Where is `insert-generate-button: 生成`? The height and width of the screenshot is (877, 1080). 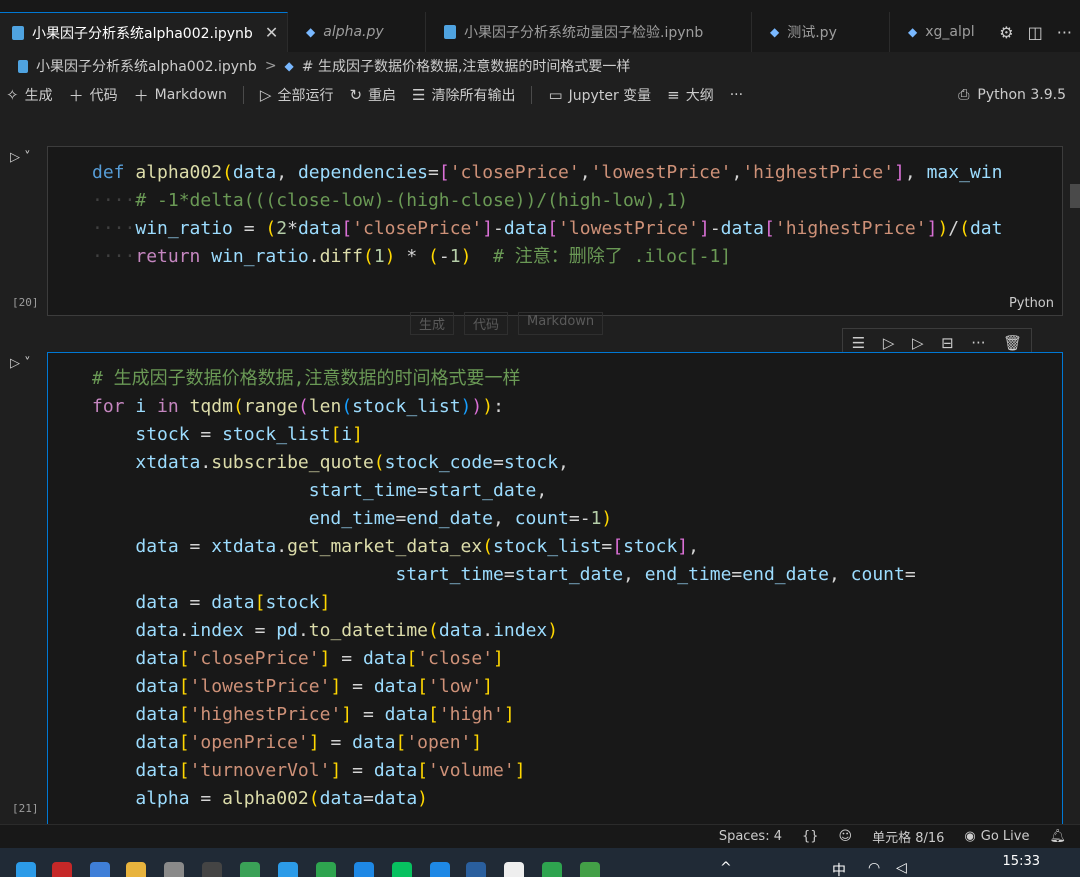 insert-generate-button: 生成 is located at coordinates (432, 323).